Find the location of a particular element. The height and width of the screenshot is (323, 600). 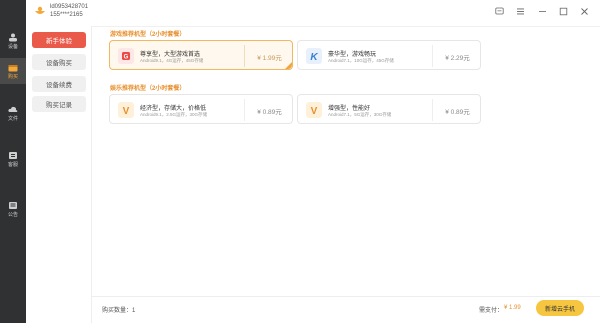

amount-due-value: ¥ 1.99 is located at coordinates (512, 308).